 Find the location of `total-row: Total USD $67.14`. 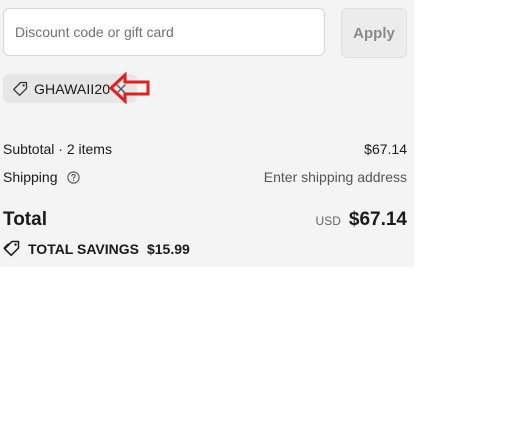

total-row: Total USD $67.14 is located at coordinates (205, 220).